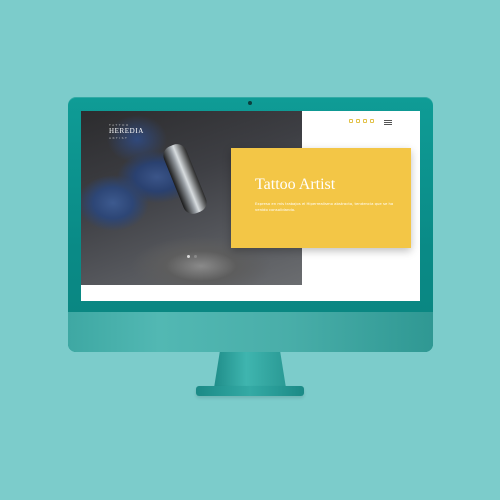 The width and height of the screenshot is (500, 500). I want to click on youtube-icon, so click(372, 121).